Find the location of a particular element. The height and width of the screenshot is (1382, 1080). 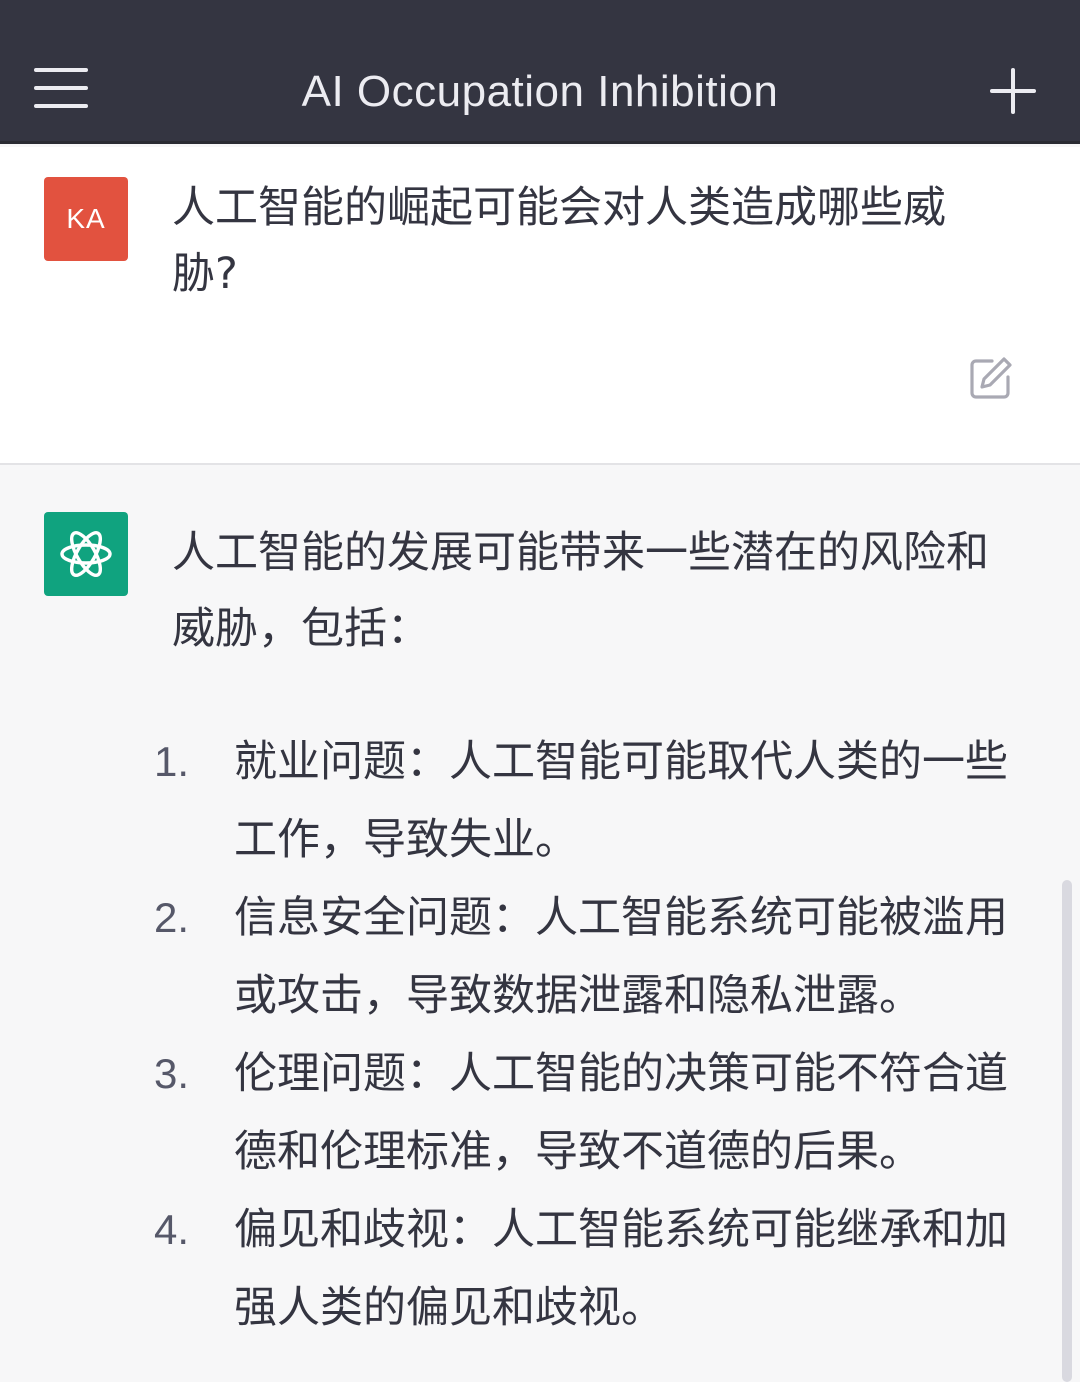

list-item-text: 伦理问题：人工智能的决策可能不符合道德和伦理标准，导致不道德的后果。 is located at coordinates (621, 1113).